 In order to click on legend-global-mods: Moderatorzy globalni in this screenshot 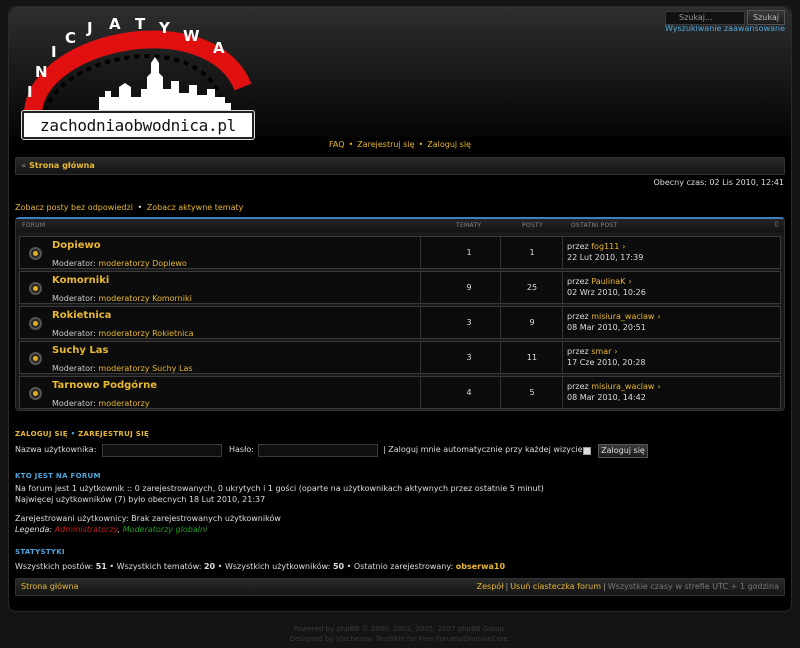, I will do `click(165, 529)`.